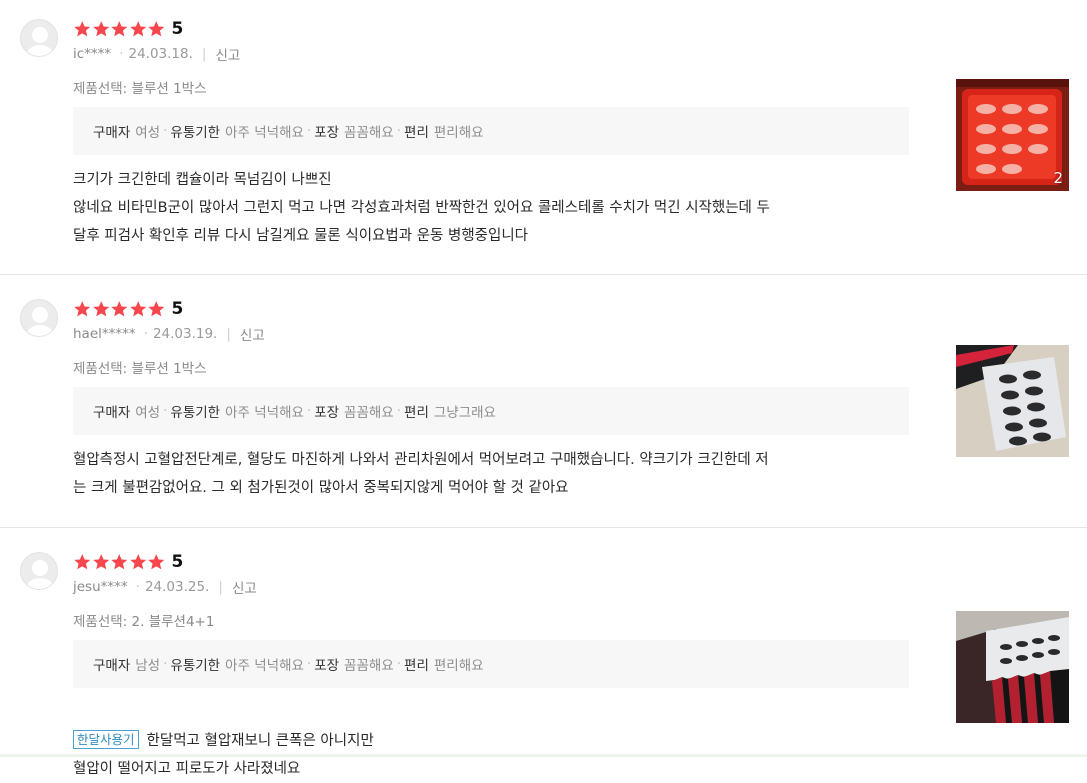  I want to click on capsule-blister-photo, so click(1012, 401).